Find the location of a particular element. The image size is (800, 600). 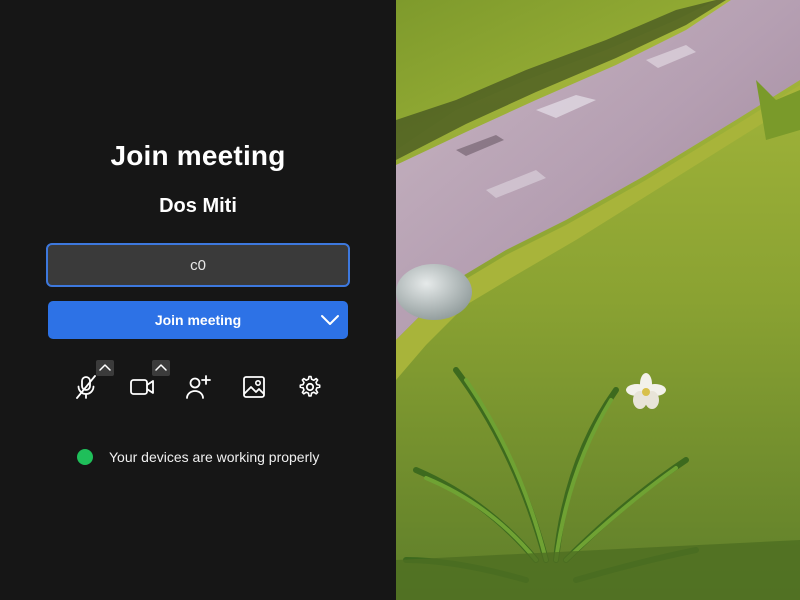

status-ok-dot-icon is located at coordinates (85, 457).